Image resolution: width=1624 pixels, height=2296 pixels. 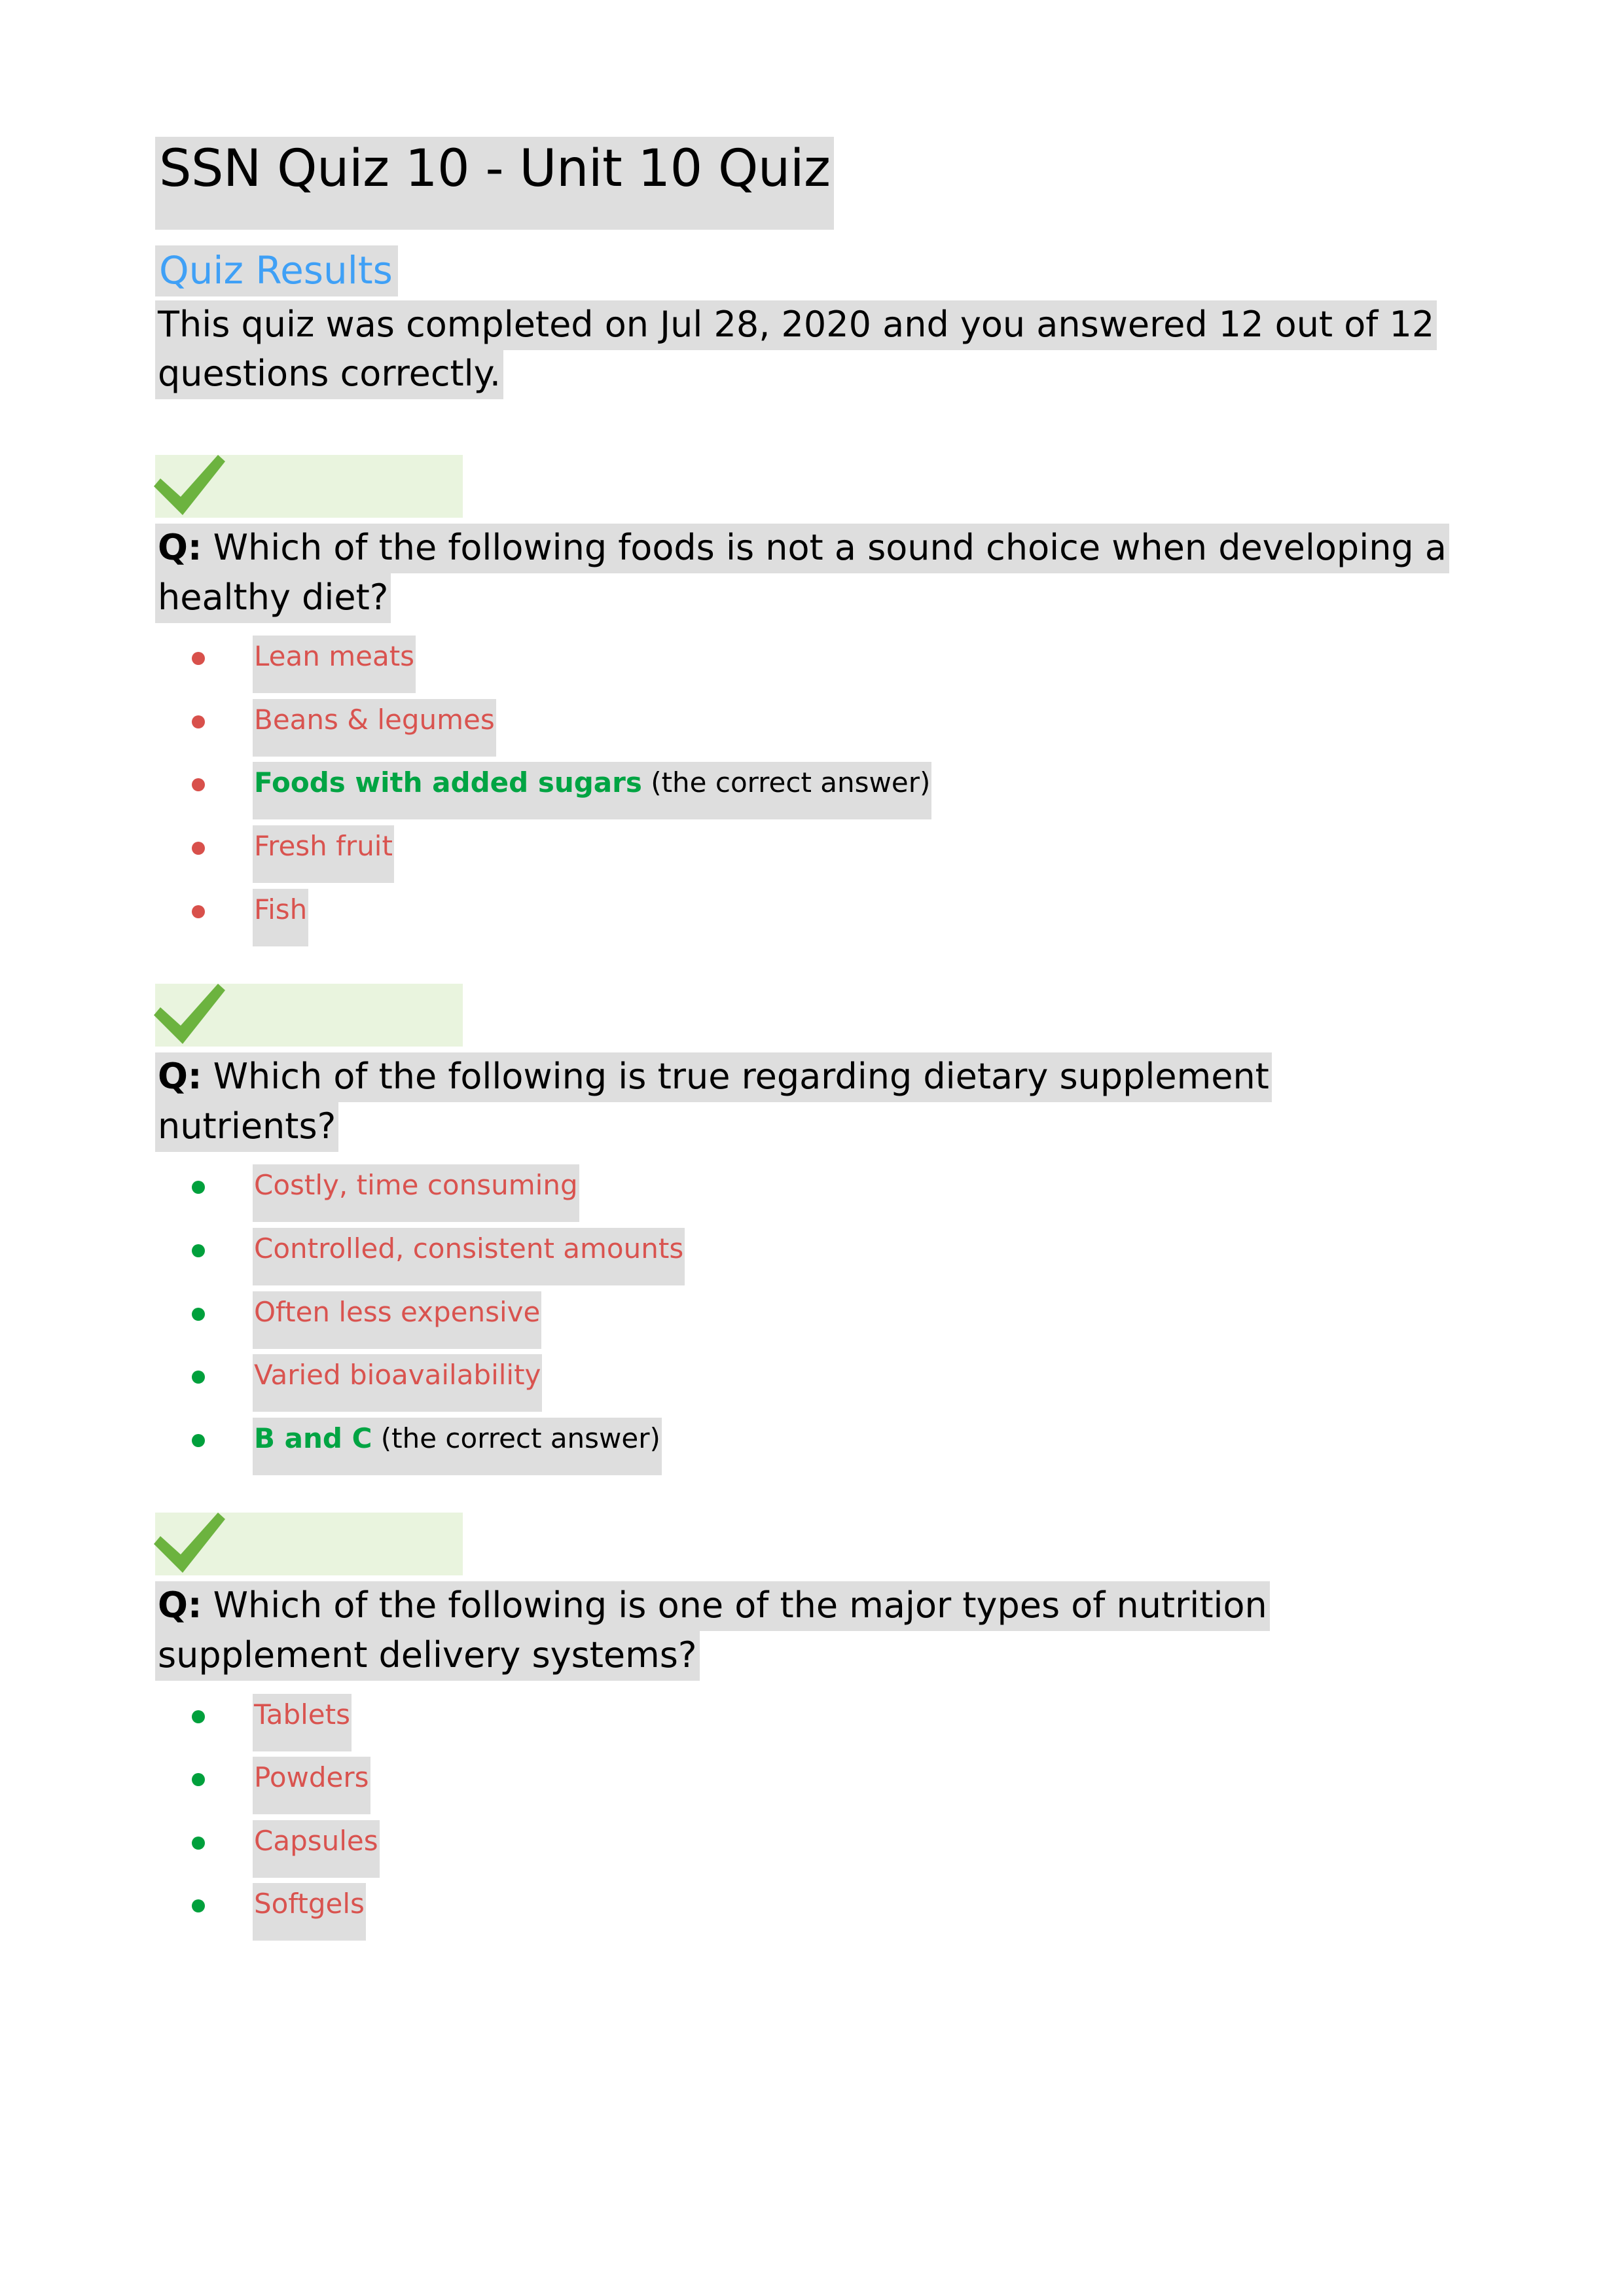 I want to click on answer-list: Tablets Powders Capsules Softgels, so click(x=806, y=1817).